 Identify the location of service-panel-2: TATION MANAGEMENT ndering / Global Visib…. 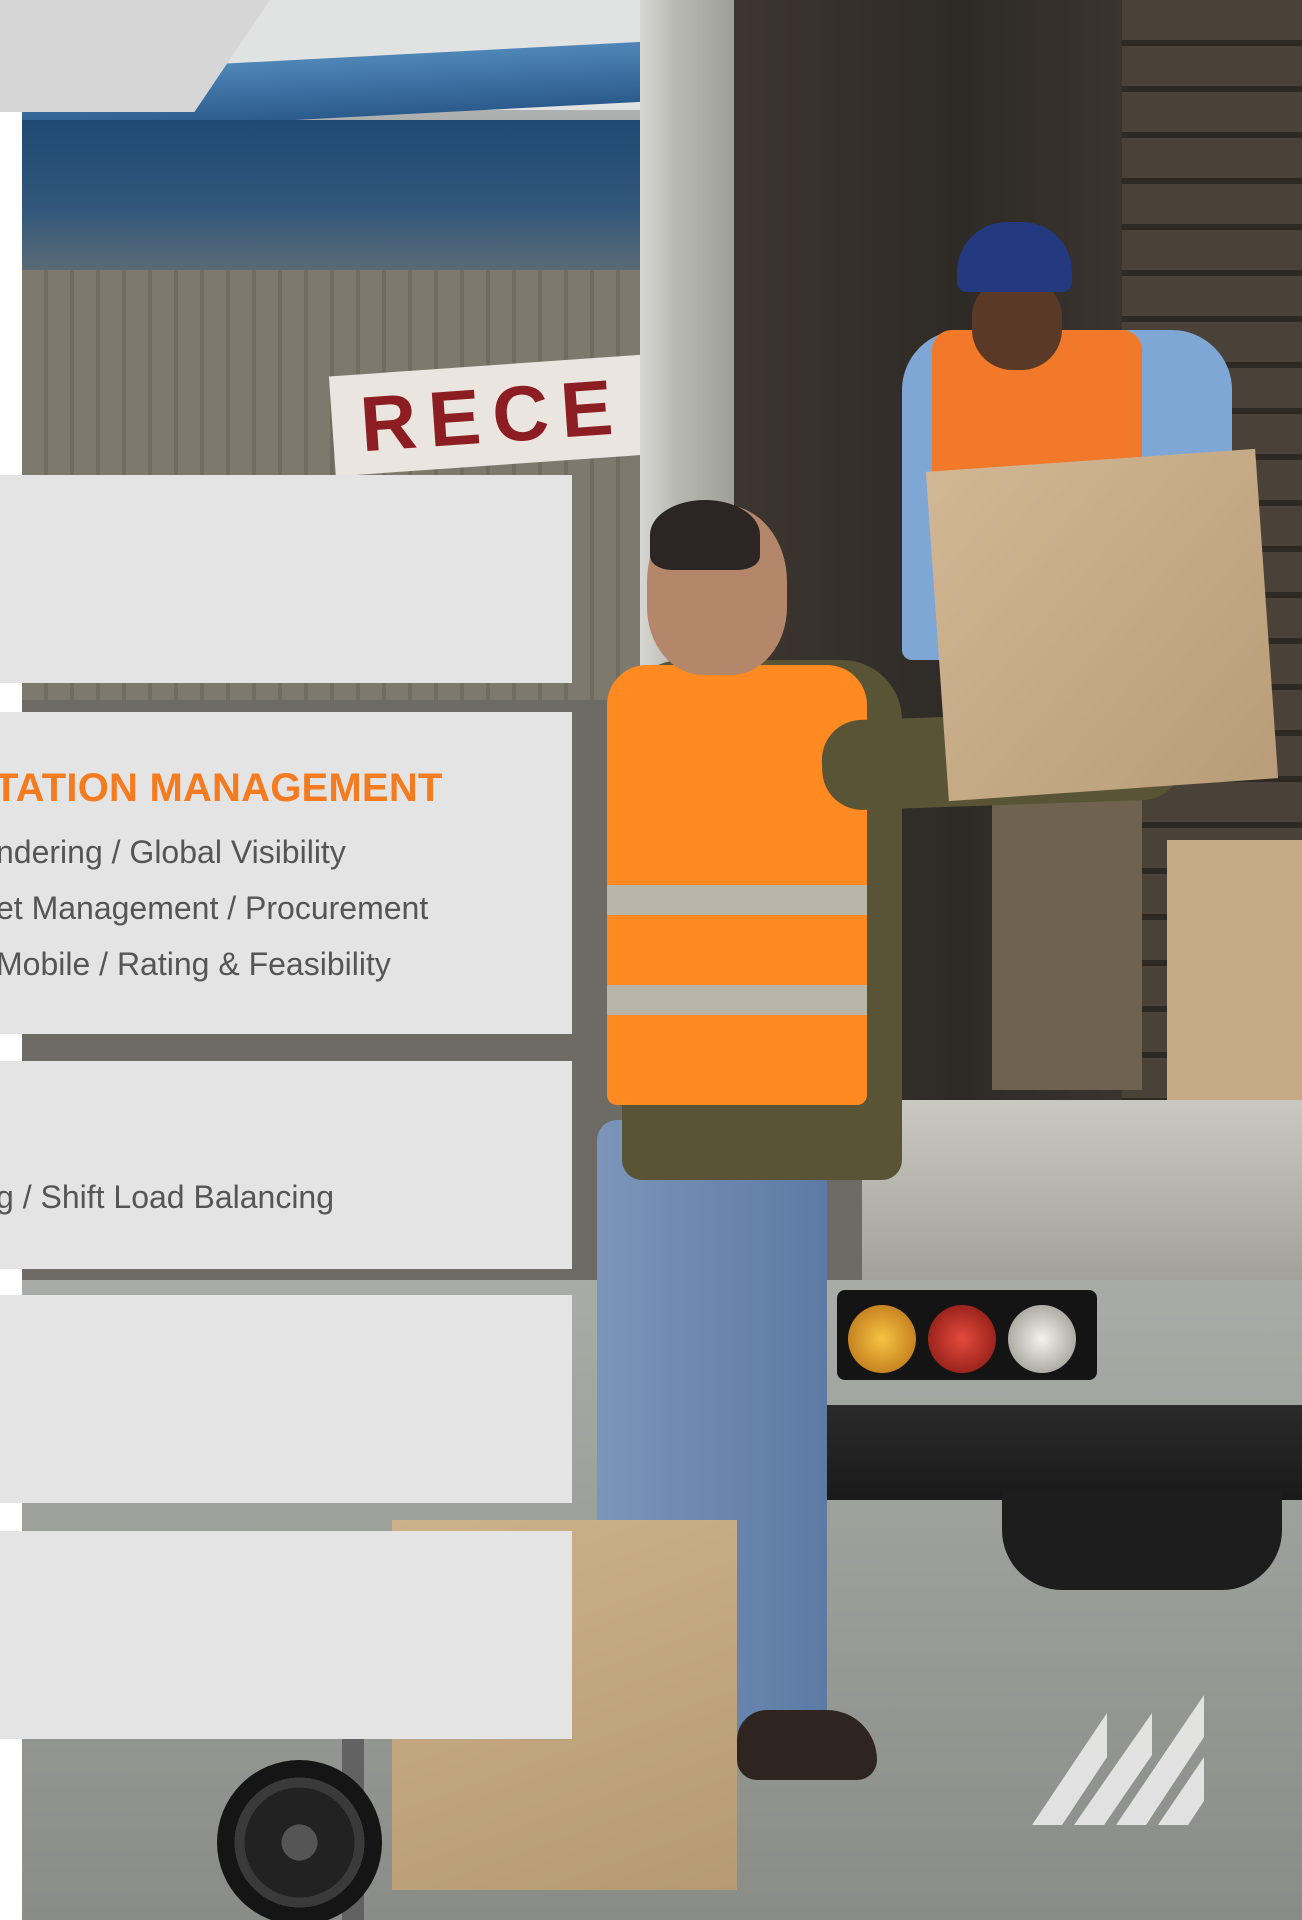
(286, 873).